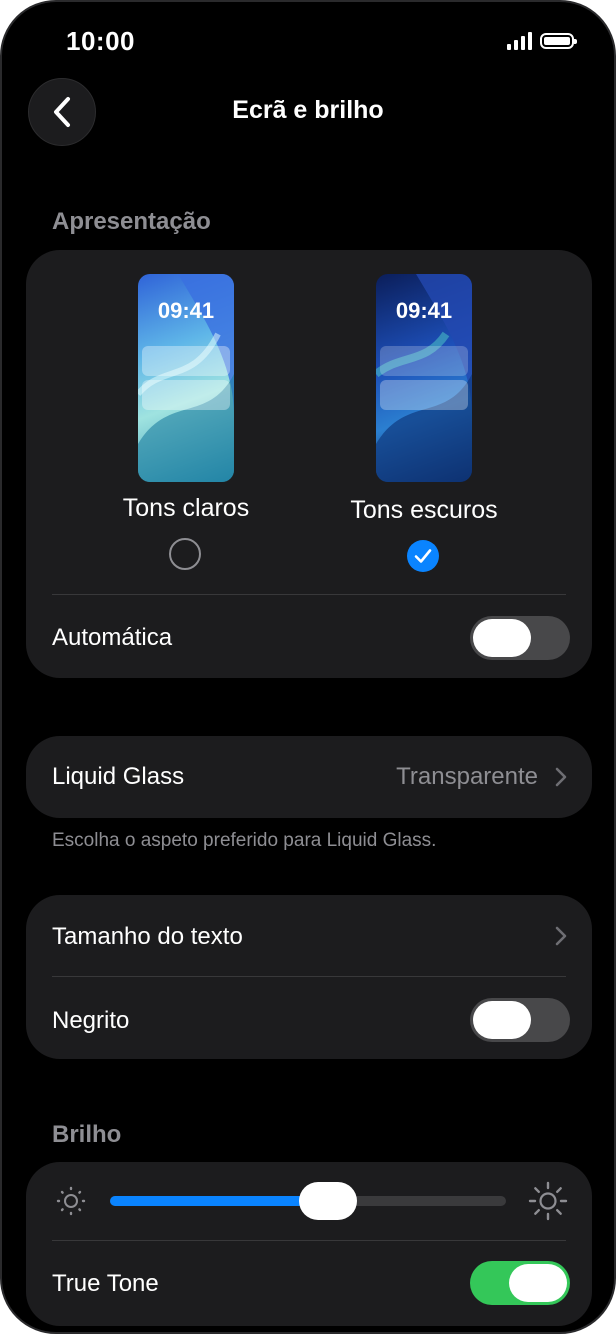 This screenshot has height=1334, width=616. I want to click on light-mode-label: Tons claros, so click(186, 508).